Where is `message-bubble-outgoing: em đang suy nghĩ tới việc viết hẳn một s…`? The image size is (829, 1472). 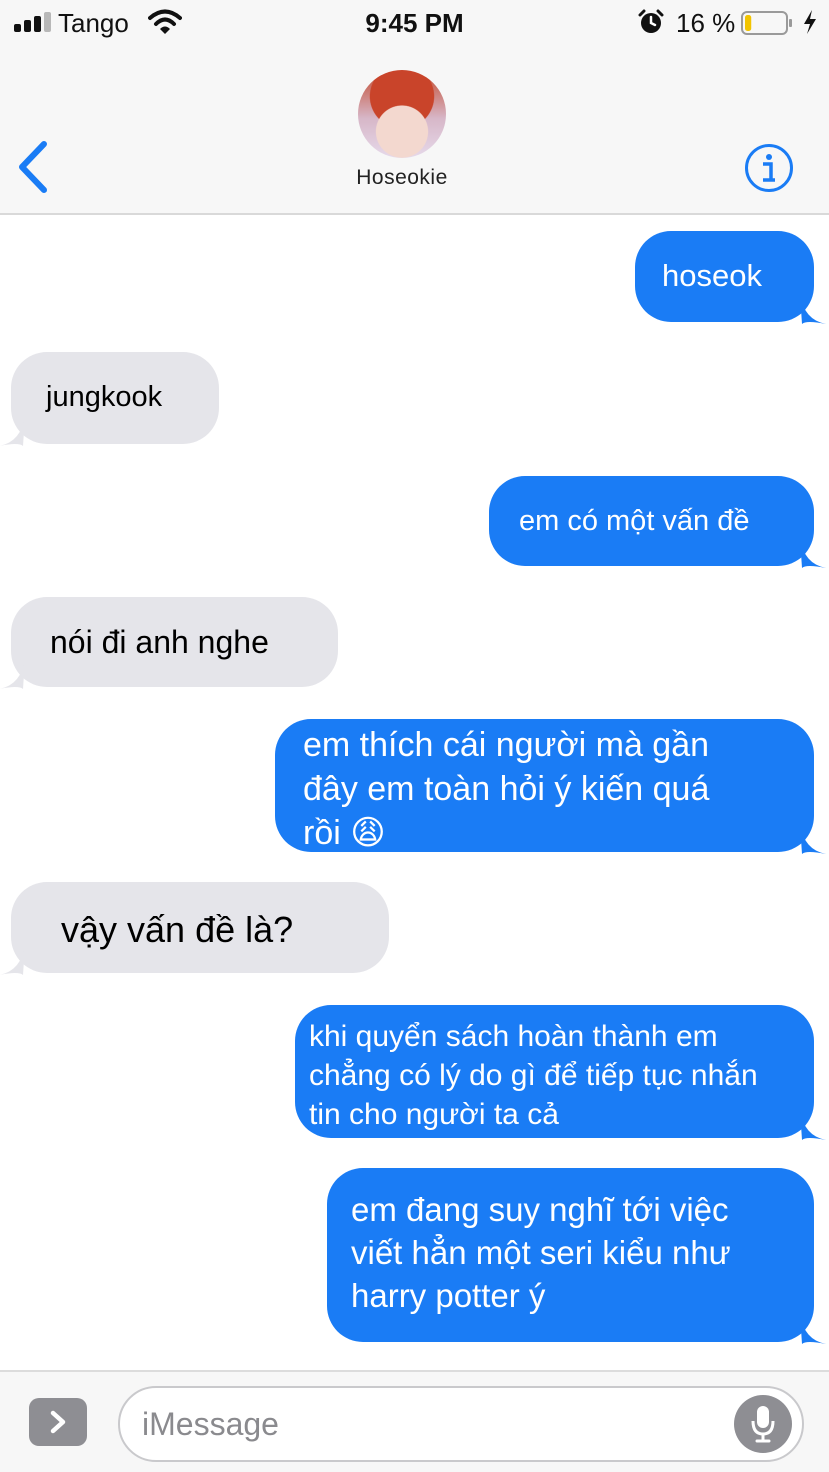 message-bubble-outgoing: em đang suy nghĩ tới việc viết hẳn một s… is located at coordinates (576, 1256).